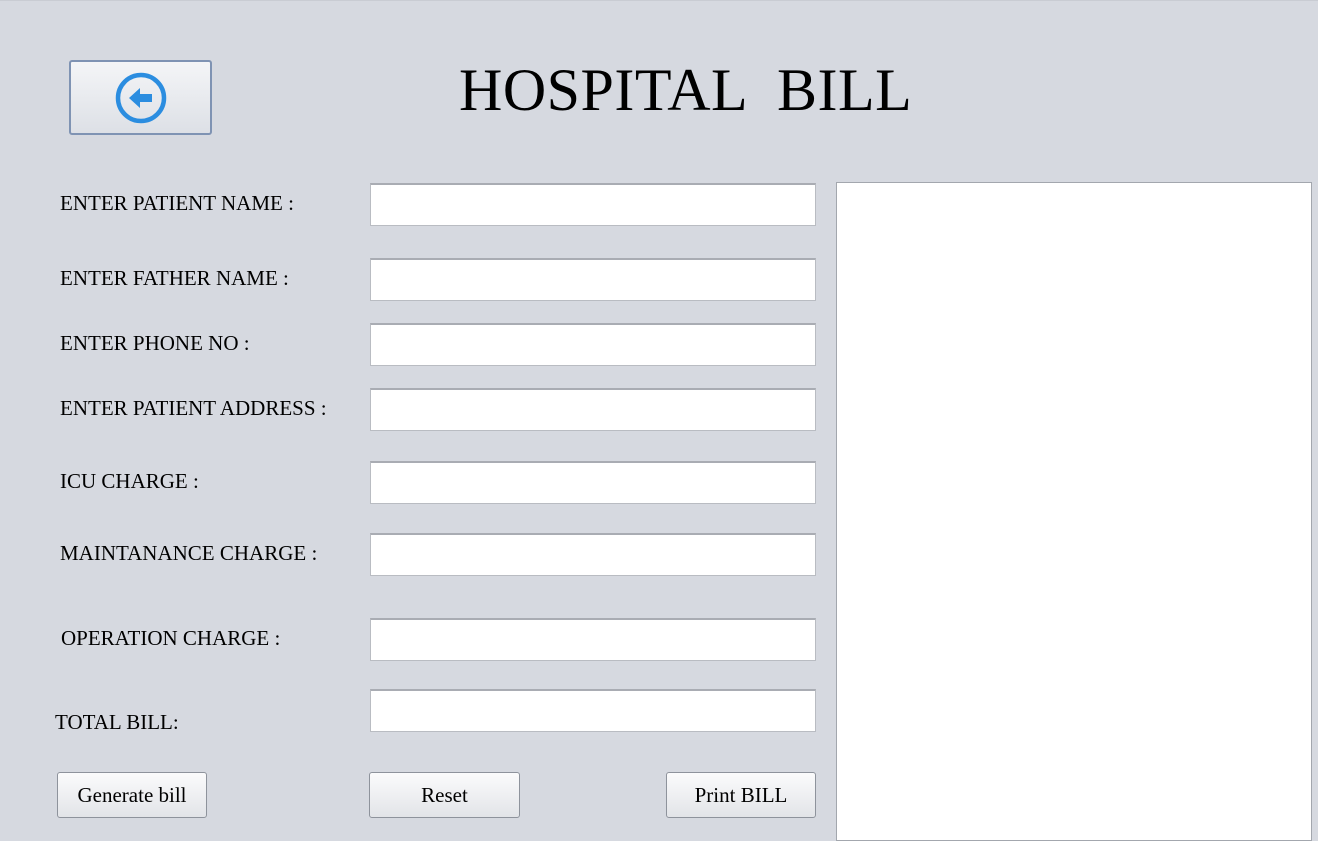 The image size is (1318, 841). I want to click on patient-address-field, so click(593, 409).